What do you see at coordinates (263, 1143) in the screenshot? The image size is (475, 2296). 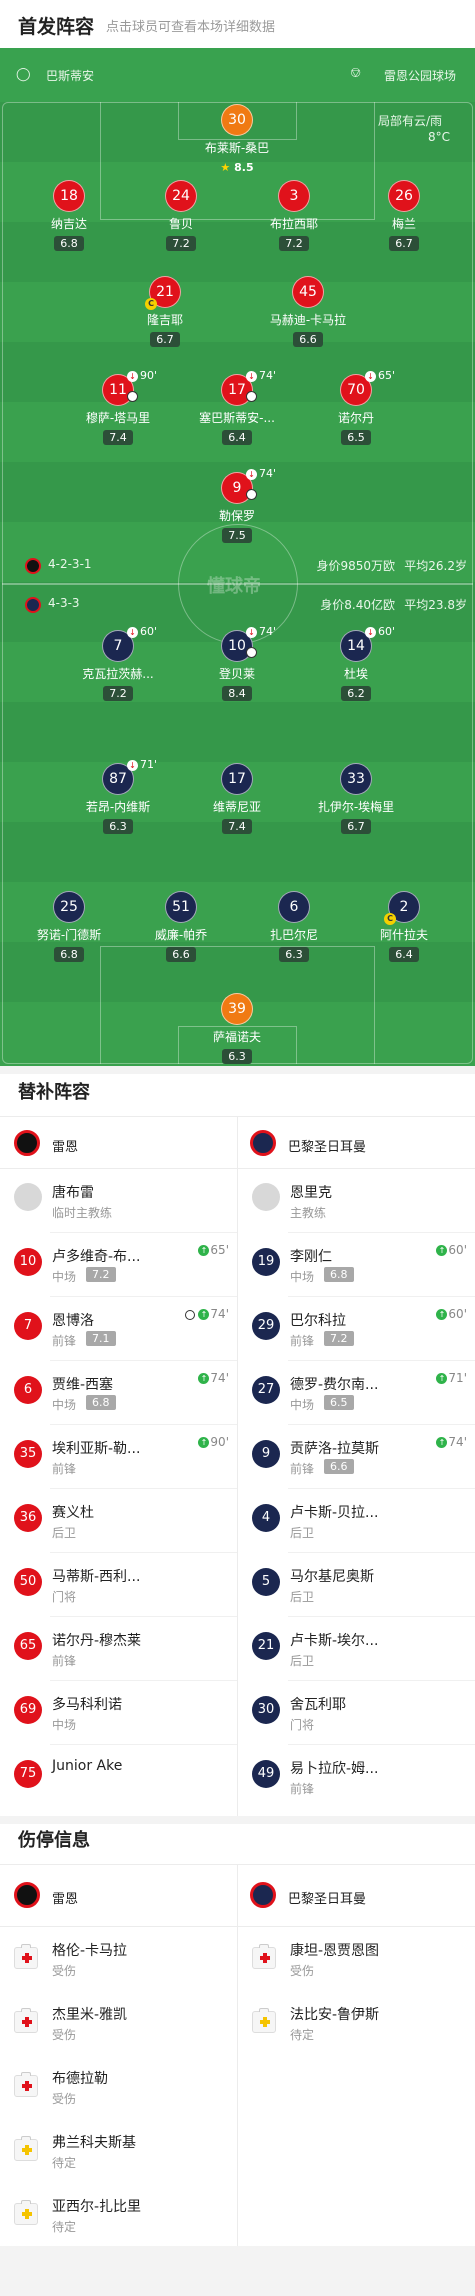 I see `psg-badge-icon` at bounding box center [263, 1143].